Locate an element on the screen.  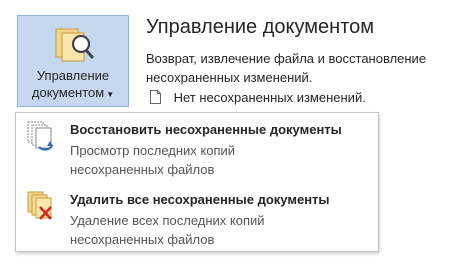
delete-title: Удалить все несохраненные документы is located at coordinates (200, 199).